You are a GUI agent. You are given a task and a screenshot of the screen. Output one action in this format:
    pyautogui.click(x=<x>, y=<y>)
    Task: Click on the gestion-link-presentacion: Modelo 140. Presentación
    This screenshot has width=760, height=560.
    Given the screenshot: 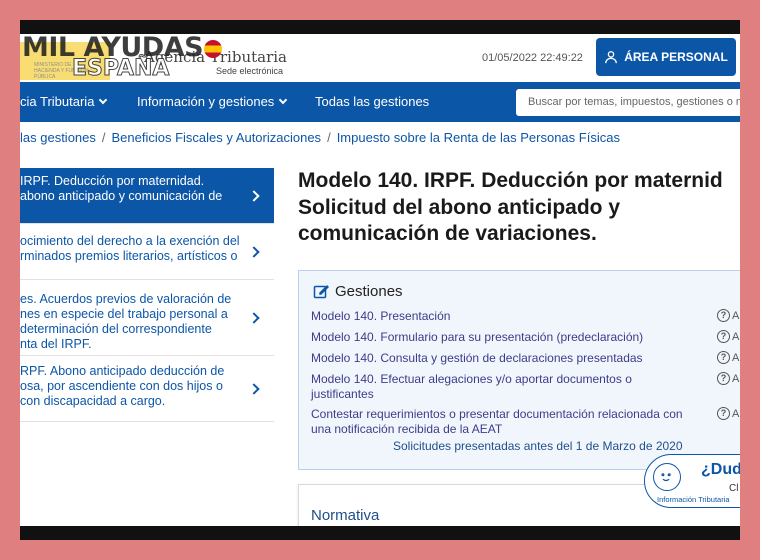 What is the action you would take?
    pyautogui.click(x=507, y=316)
    